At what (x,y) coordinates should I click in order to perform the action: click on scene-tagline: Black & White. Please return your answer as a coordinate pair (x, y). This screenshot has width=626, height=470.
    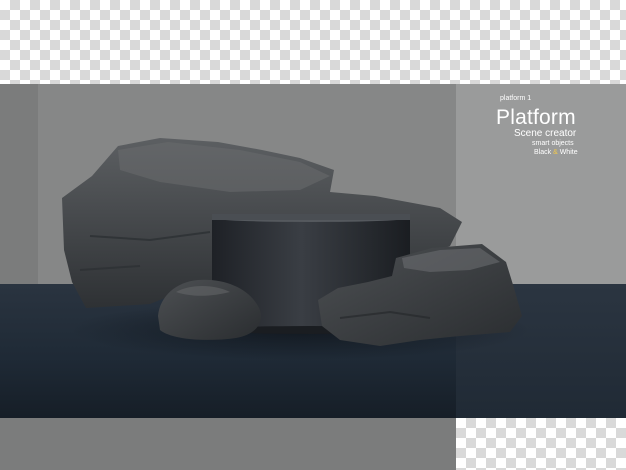
    Looking at the image, I should click on (556, 152).